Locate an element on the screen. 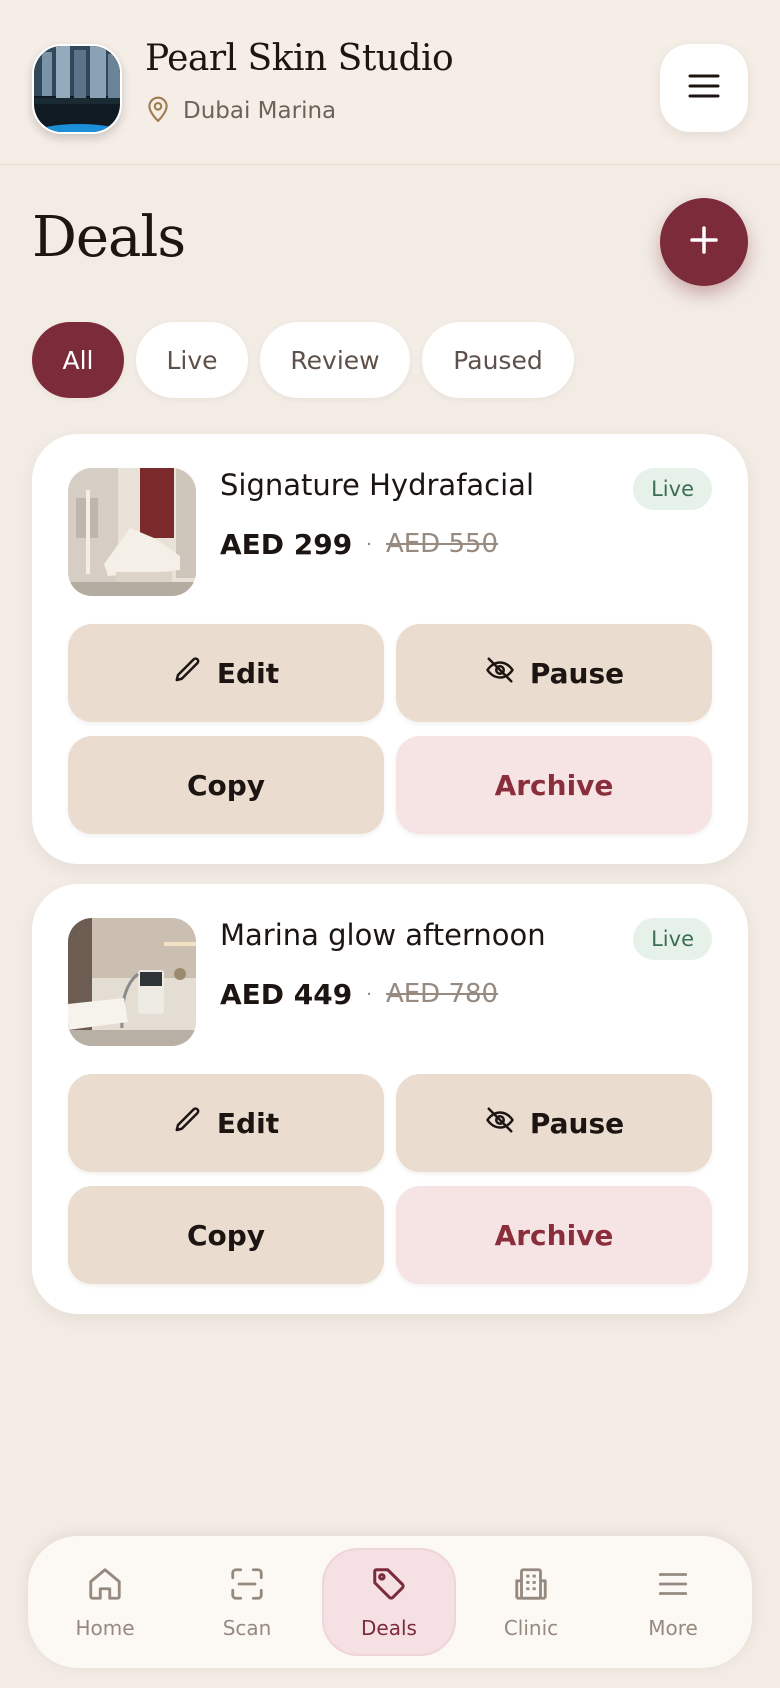  deal-title: Marina glow afternoon is located at coordinates (383, 935).